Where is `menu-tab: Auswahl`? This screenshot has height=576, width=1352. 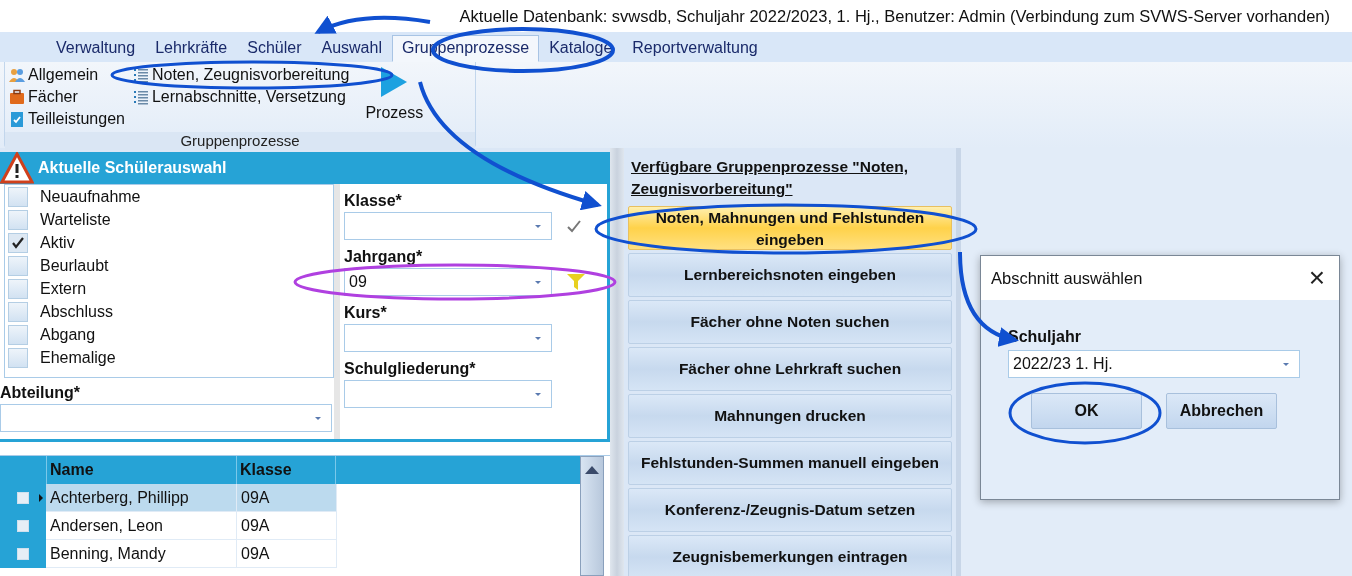 menu-tab: Auswahl is located at coordinates (351, 48).